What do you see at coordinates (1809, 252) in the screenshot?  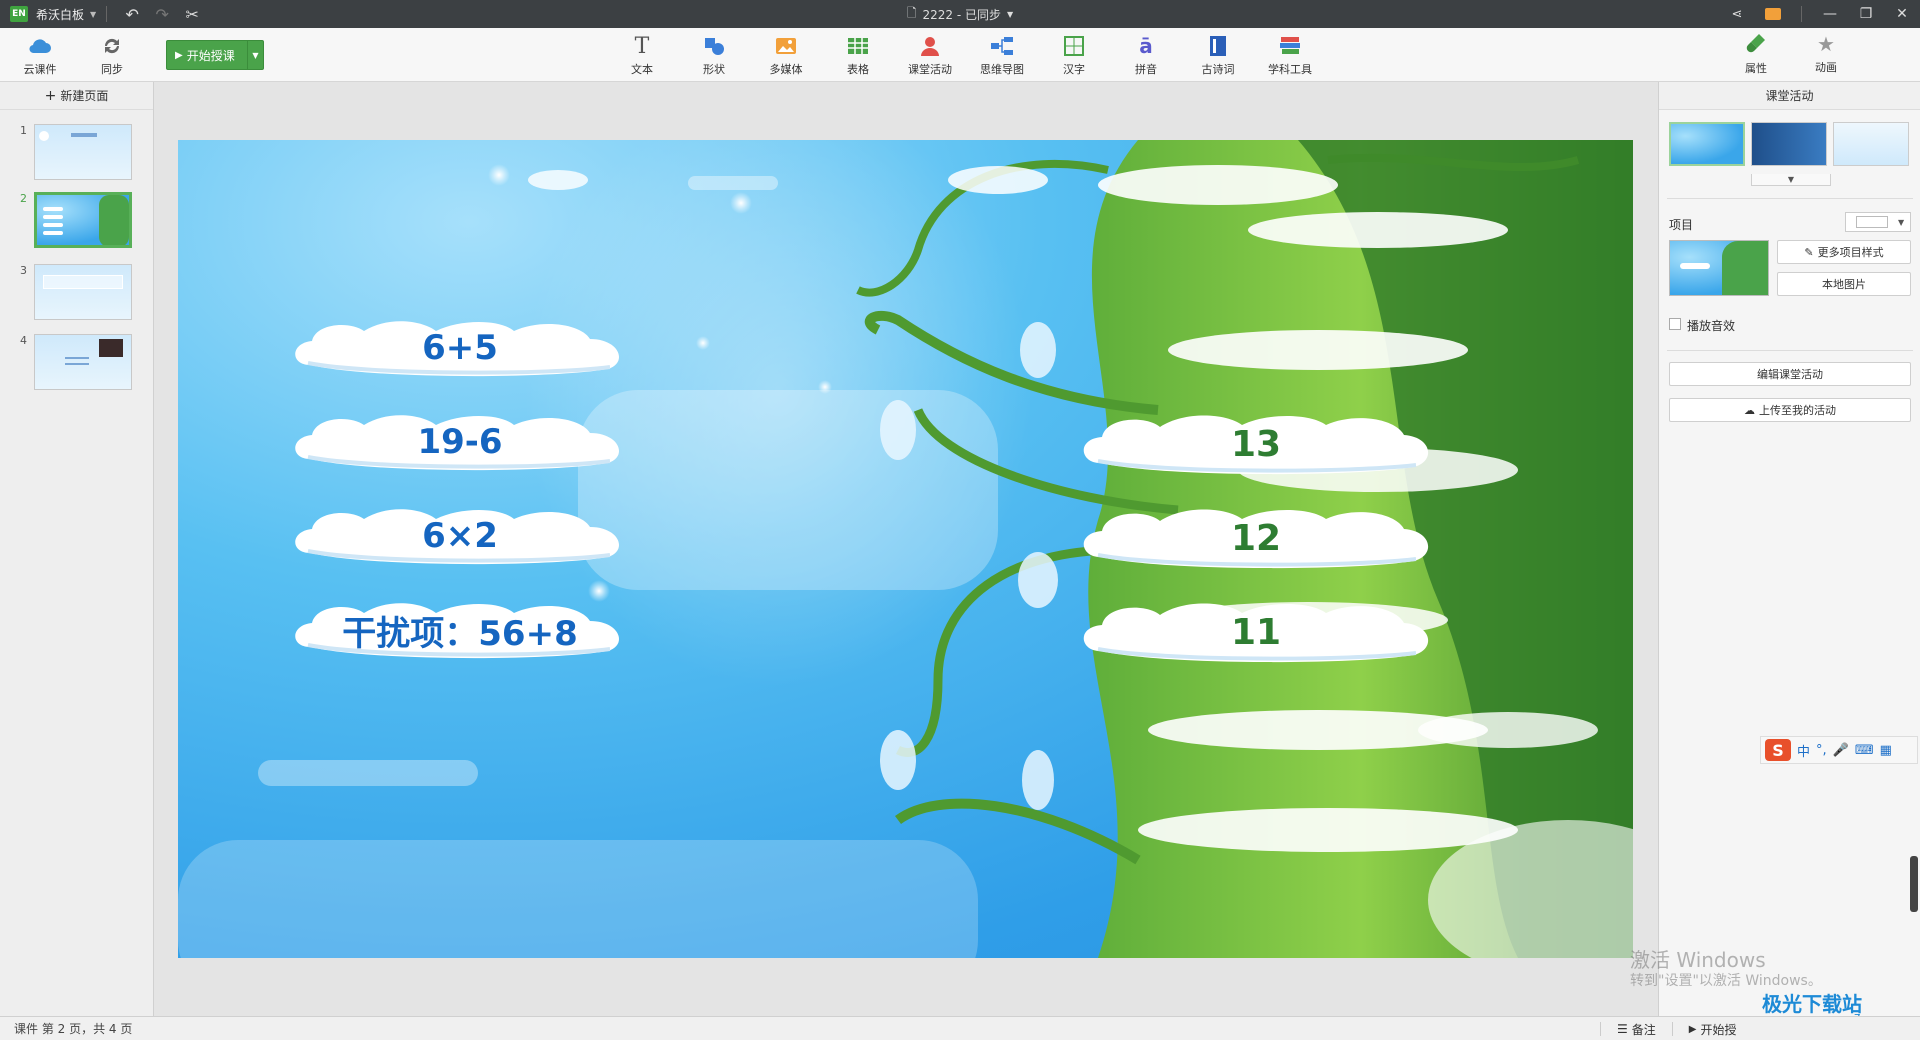 I see `pencil-icon: ✎` at bounding box center [1809, 252].